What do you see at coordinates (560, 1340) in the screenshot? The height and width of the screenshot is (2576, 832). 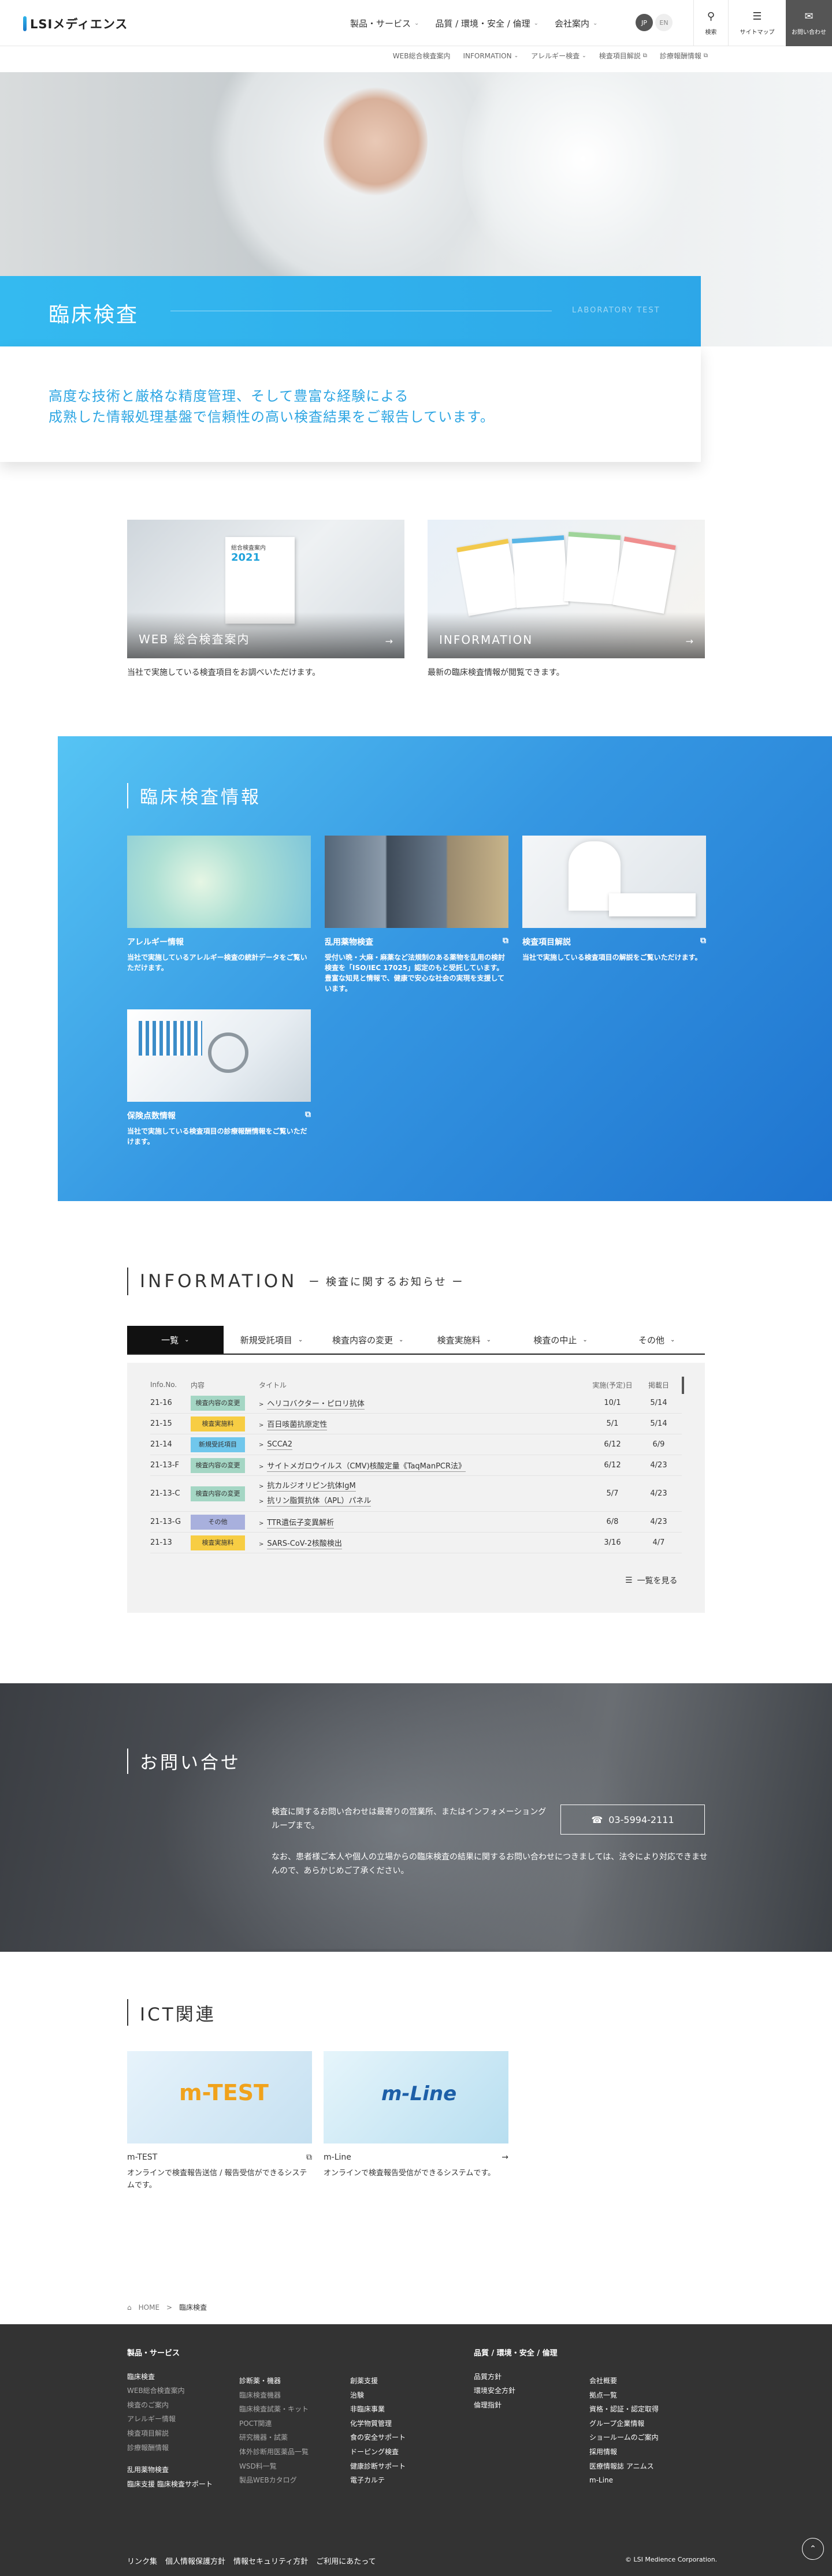 I see `tab-discontinued: 検査の中止 ⌄` at bounding box center [560, 1340].